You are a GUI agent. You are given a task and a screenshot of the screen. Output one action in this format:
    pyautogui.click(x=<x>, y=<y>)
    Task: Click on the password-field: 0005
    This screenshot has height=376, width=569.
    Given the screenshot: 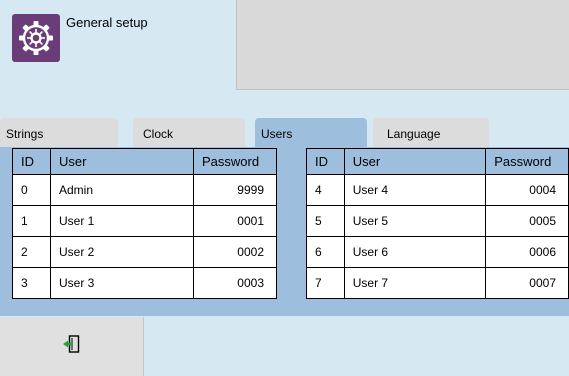 What is the action you would take?
    pyautogui.click(x=527, y=221)
    